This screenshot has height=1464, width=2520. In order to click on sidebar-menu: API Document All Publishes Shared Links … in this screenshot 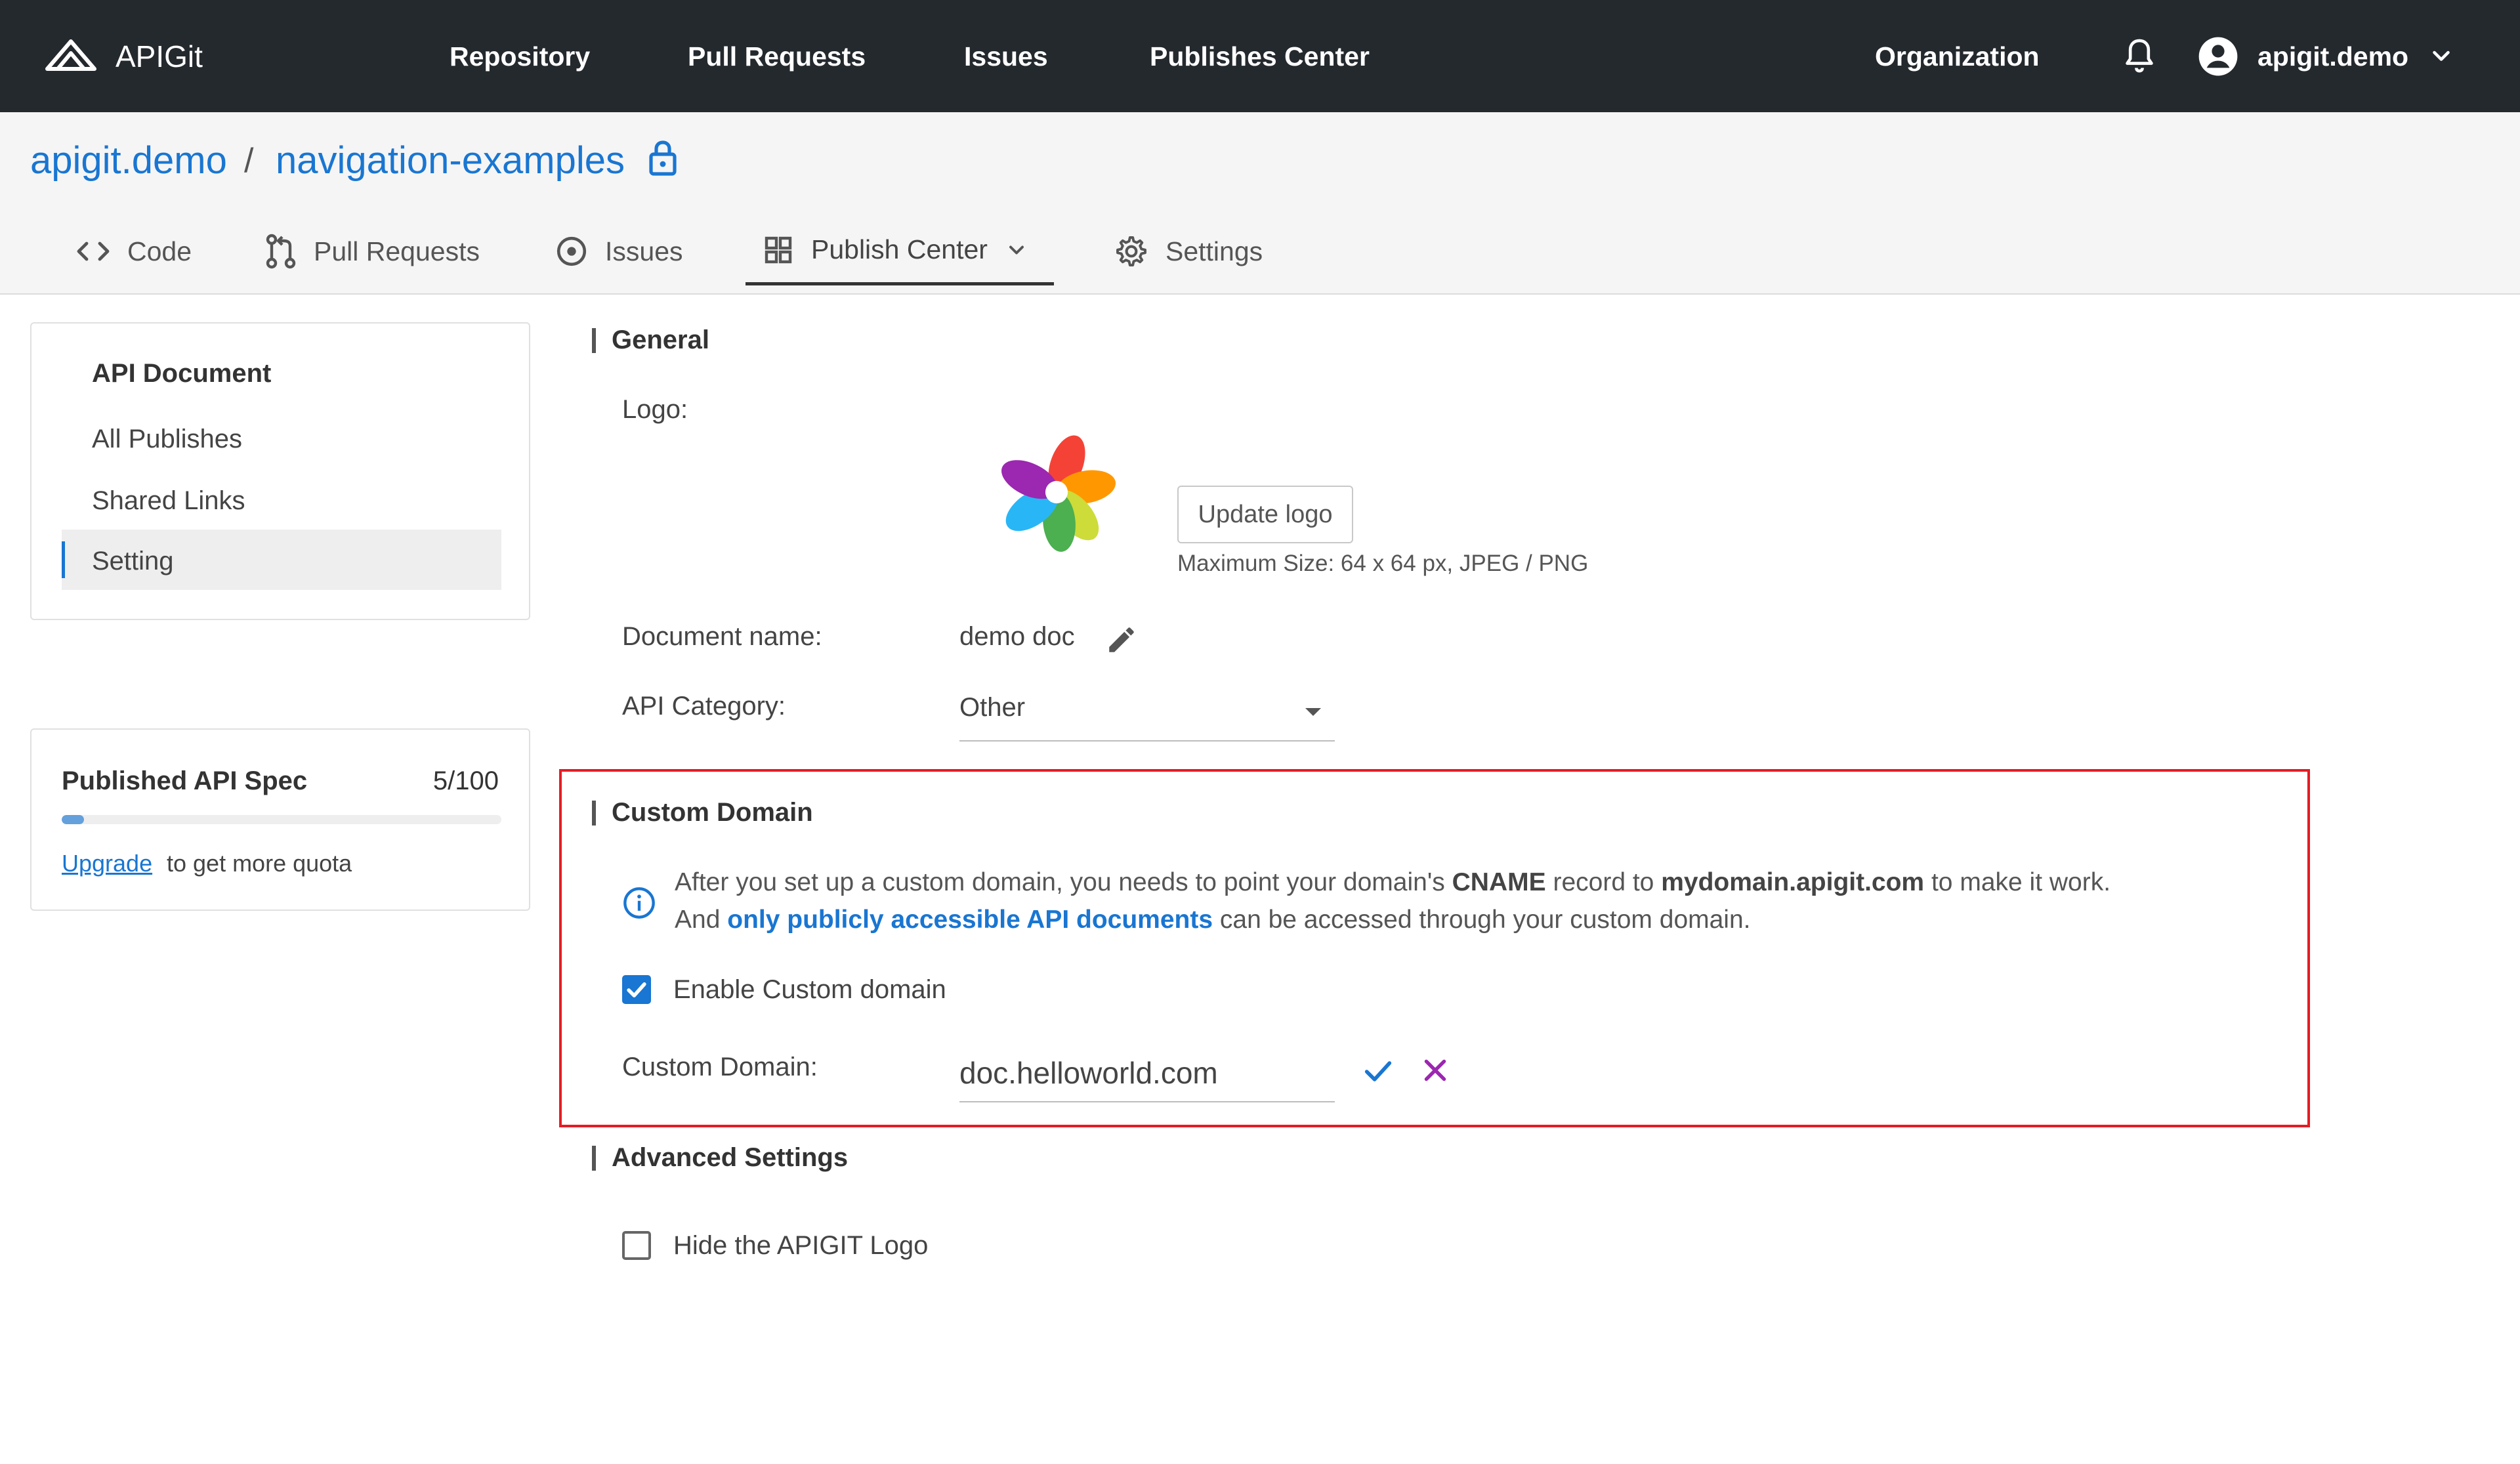, I will do `click(280, 471)`.